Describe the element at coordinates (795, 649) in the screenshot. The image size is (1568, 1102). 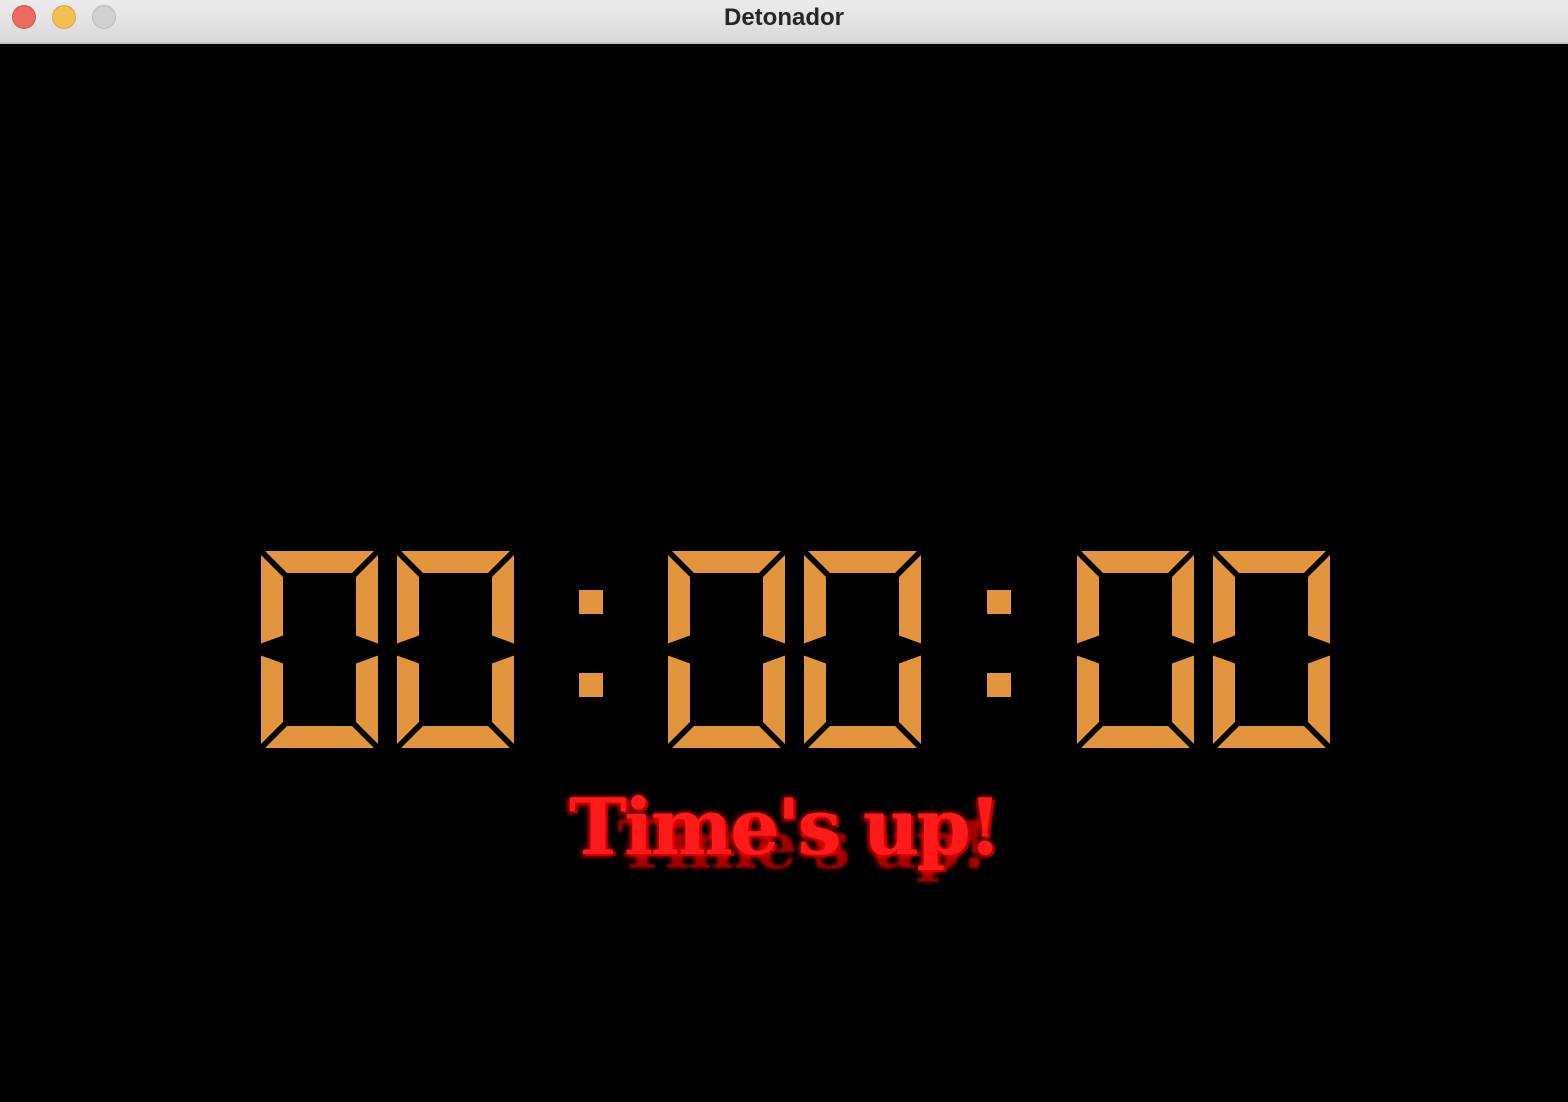
I see `countdown-display` at that location.